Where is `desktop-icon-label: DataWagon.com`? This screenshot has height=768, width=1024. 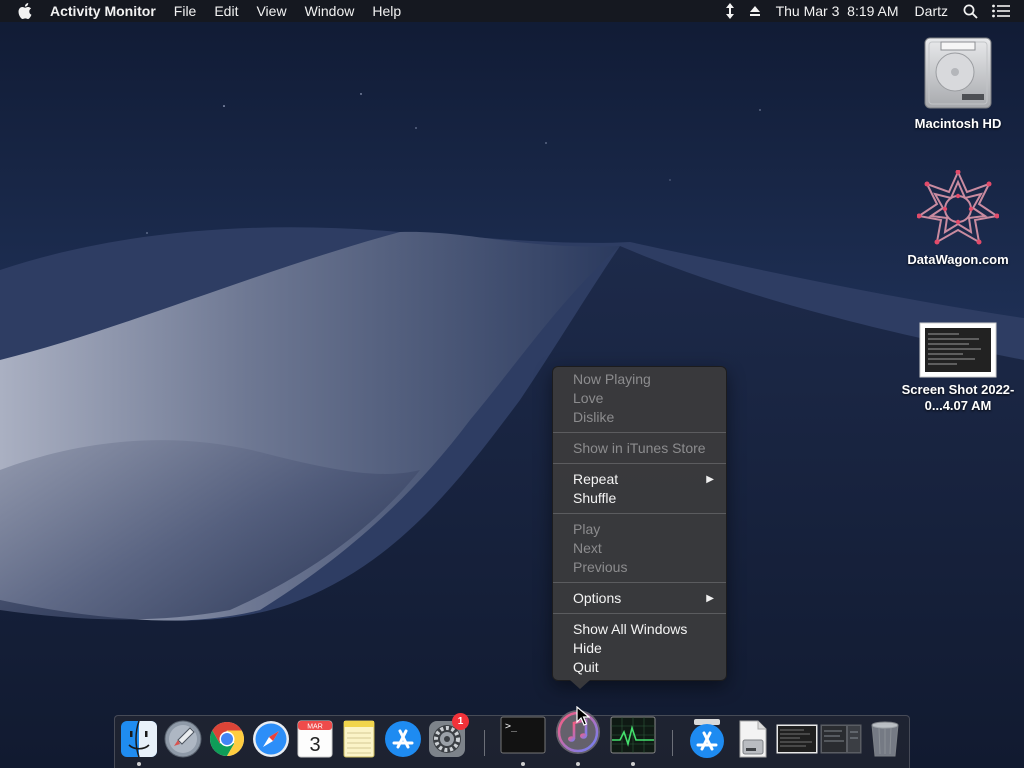
desktop-icon-label: DataWagon.com is located at coordinates (958, 259).